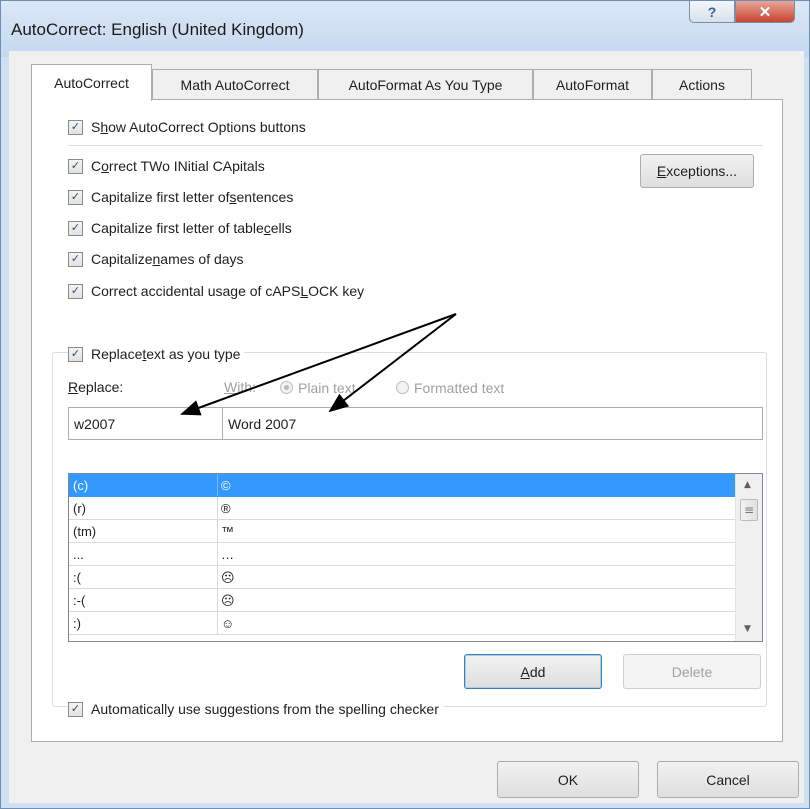 This screenshot has height=809, width=810. Describe the element at coordinates (402, 577) in the screenshot. I see `list-item: :(☹` at that location.